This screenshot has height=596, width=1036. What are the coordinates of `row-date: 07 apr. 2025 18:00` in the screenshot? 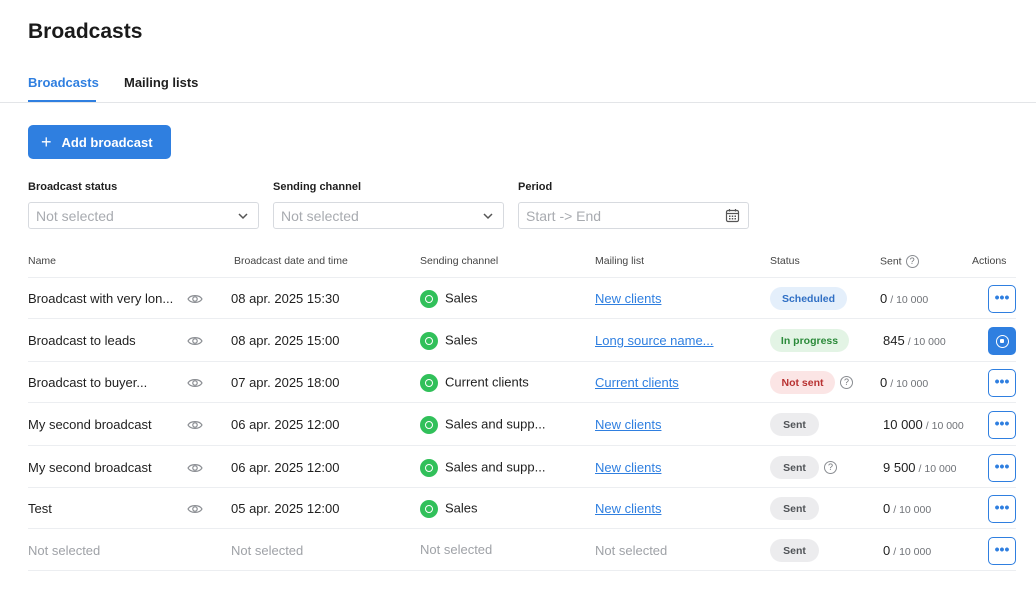 It's located at (285, 382).